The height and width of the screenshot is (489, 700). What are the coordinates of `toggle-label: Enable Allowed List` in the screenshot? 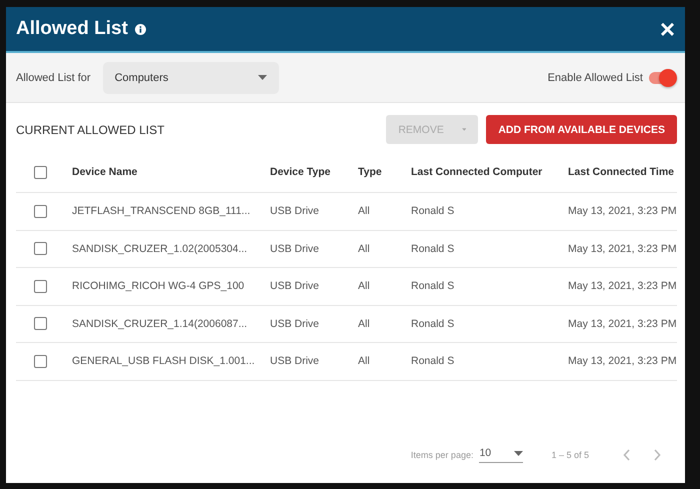 It's located at (595, 78).